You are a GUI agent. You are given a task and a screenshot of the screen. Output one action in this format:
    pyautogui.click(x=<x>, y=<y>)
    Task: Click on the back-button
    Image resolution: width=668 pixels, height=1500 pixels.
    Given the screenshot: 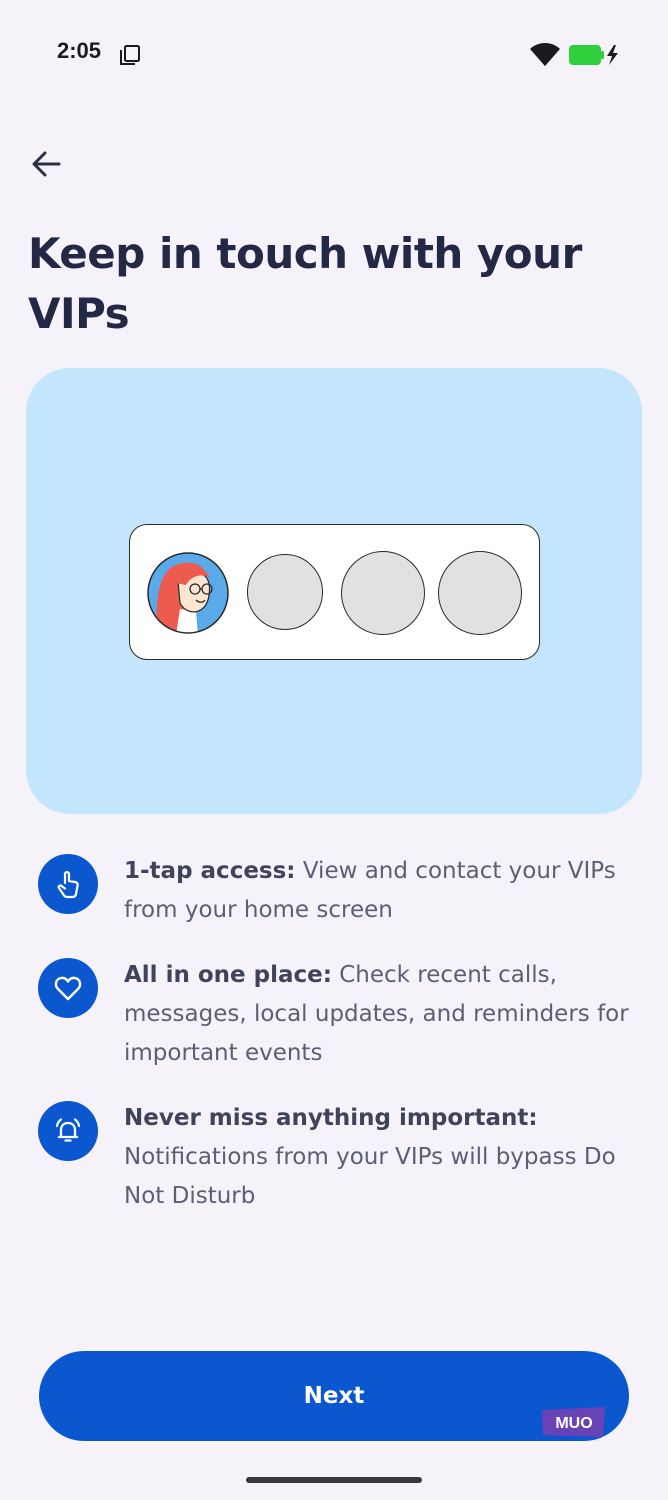 What is the action you would take?
    pyautogui.click(x=46, y=166)
    